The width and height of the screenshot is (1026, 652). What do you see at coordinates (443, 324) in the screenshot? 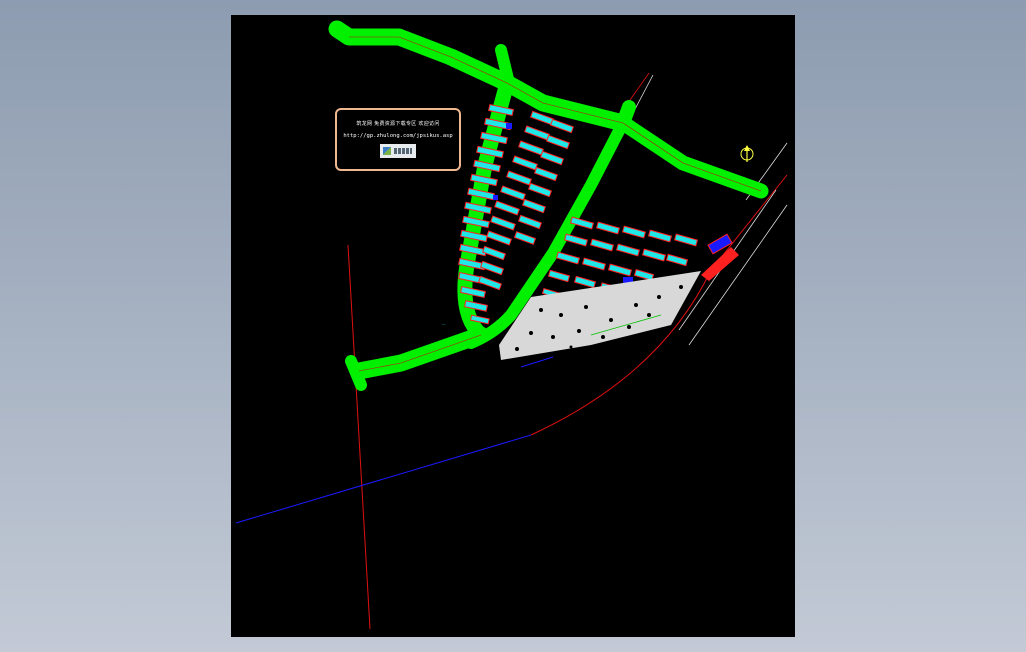
I see `small-annotation: ·—·` at bounding box center [443, 324].